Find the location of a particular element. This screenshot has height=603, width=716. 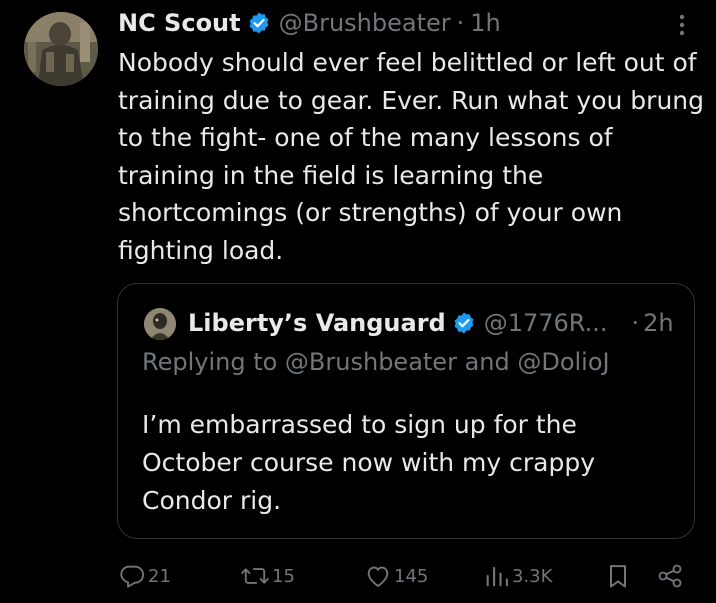

quoted-author-avatar is located at coordinates (160, 324).